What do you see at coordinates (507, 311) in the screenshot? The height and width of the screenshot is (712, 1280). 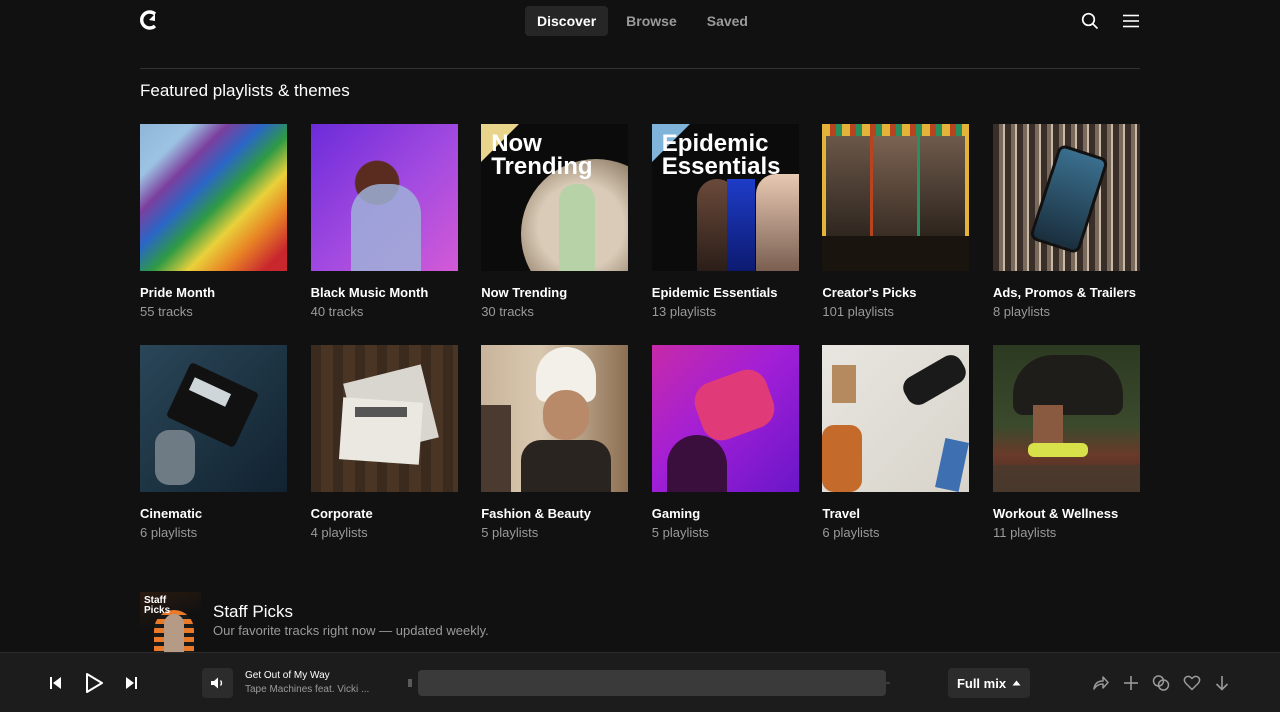 I see `playlist-count: 30 tracks` at bounding box center [507, 311].